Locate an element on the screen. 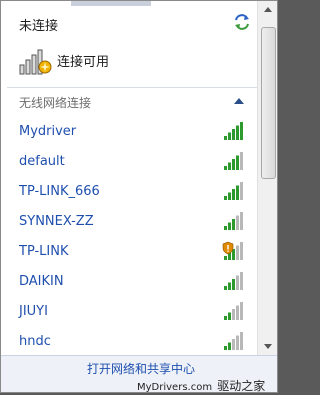  secured-signal-strength-icon is located at coordinates (232, 250).